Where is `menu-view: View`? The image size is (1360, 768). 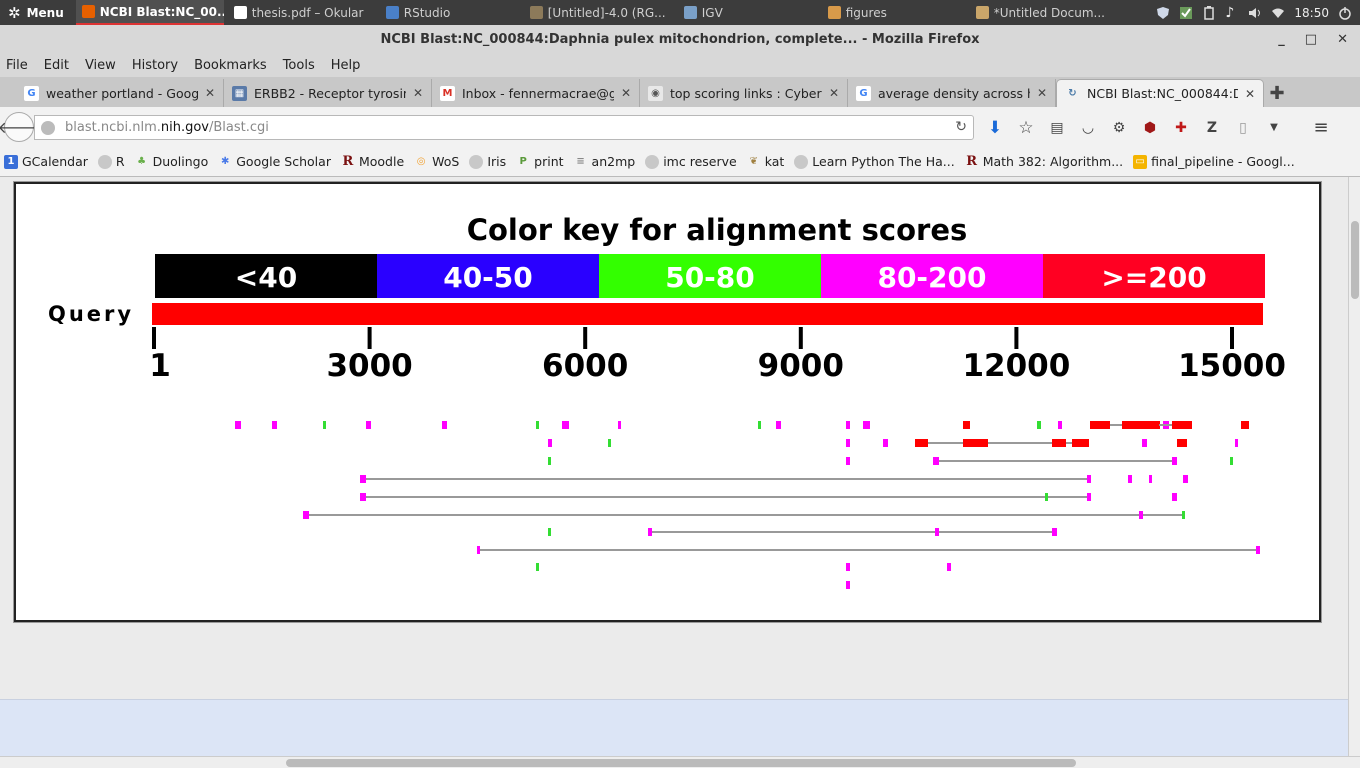 menu-view: View is located at coordinates (100, 65).